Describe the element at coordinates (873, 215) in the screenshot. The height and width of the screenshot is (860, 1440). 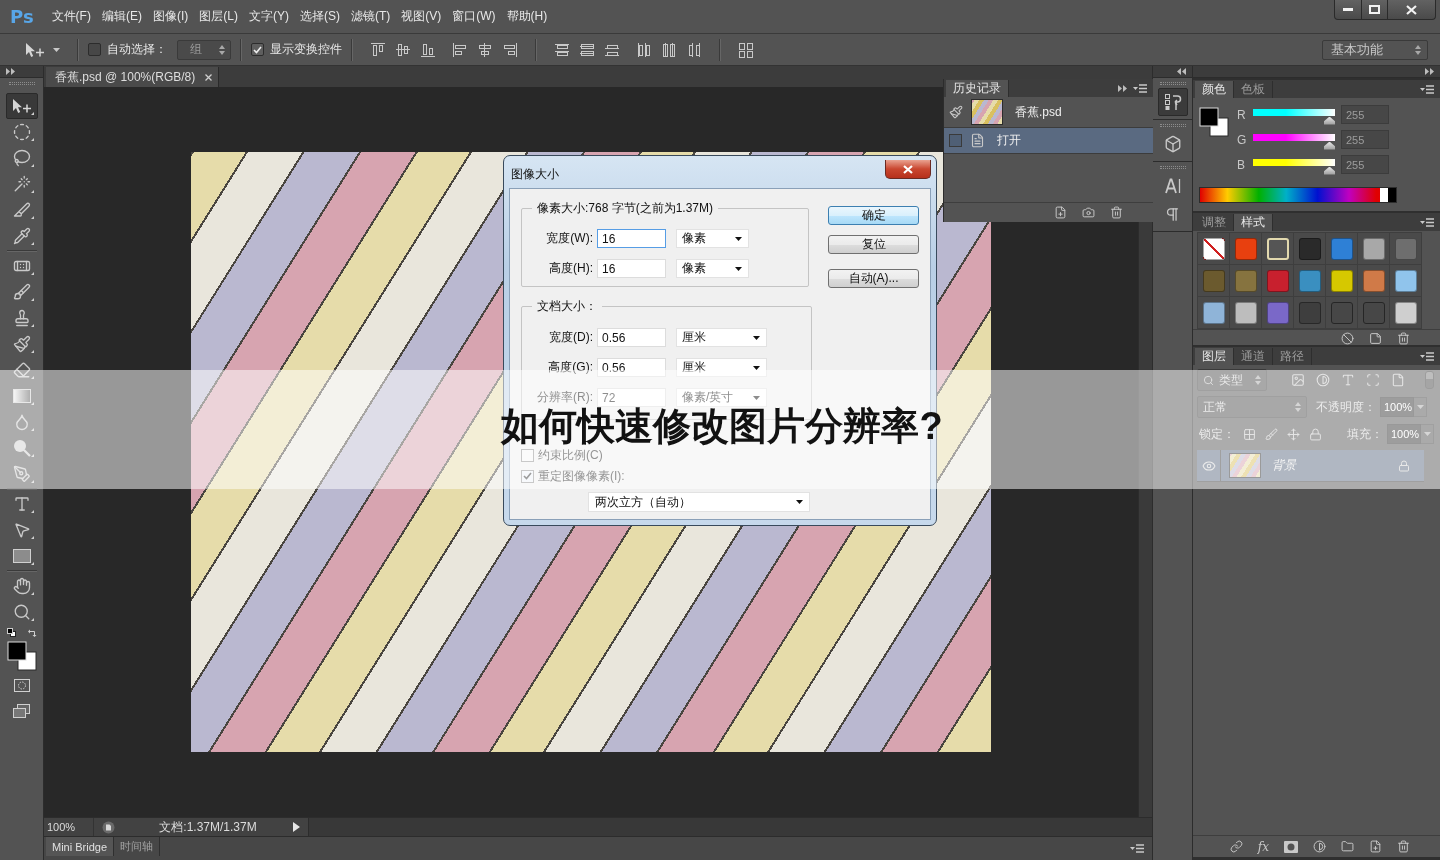
I see `dialog-button: 确定` at that location.